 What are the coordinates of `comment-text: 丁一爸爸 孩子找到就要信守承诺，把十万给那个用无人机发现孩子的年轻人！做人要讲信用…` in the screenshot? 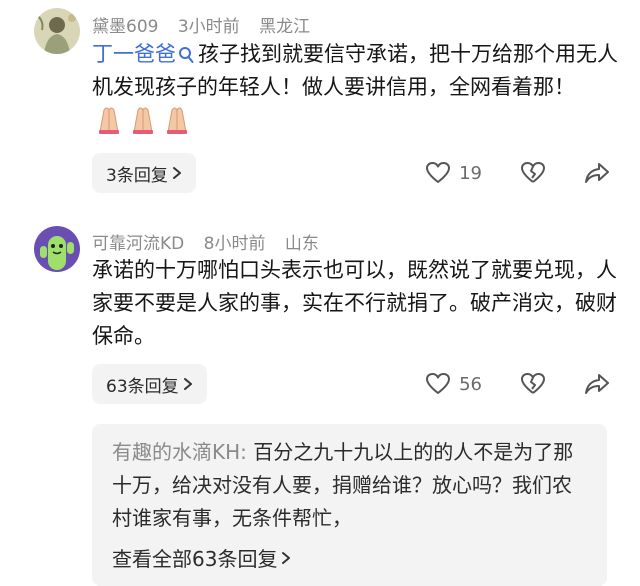 It's located at (357, 91).